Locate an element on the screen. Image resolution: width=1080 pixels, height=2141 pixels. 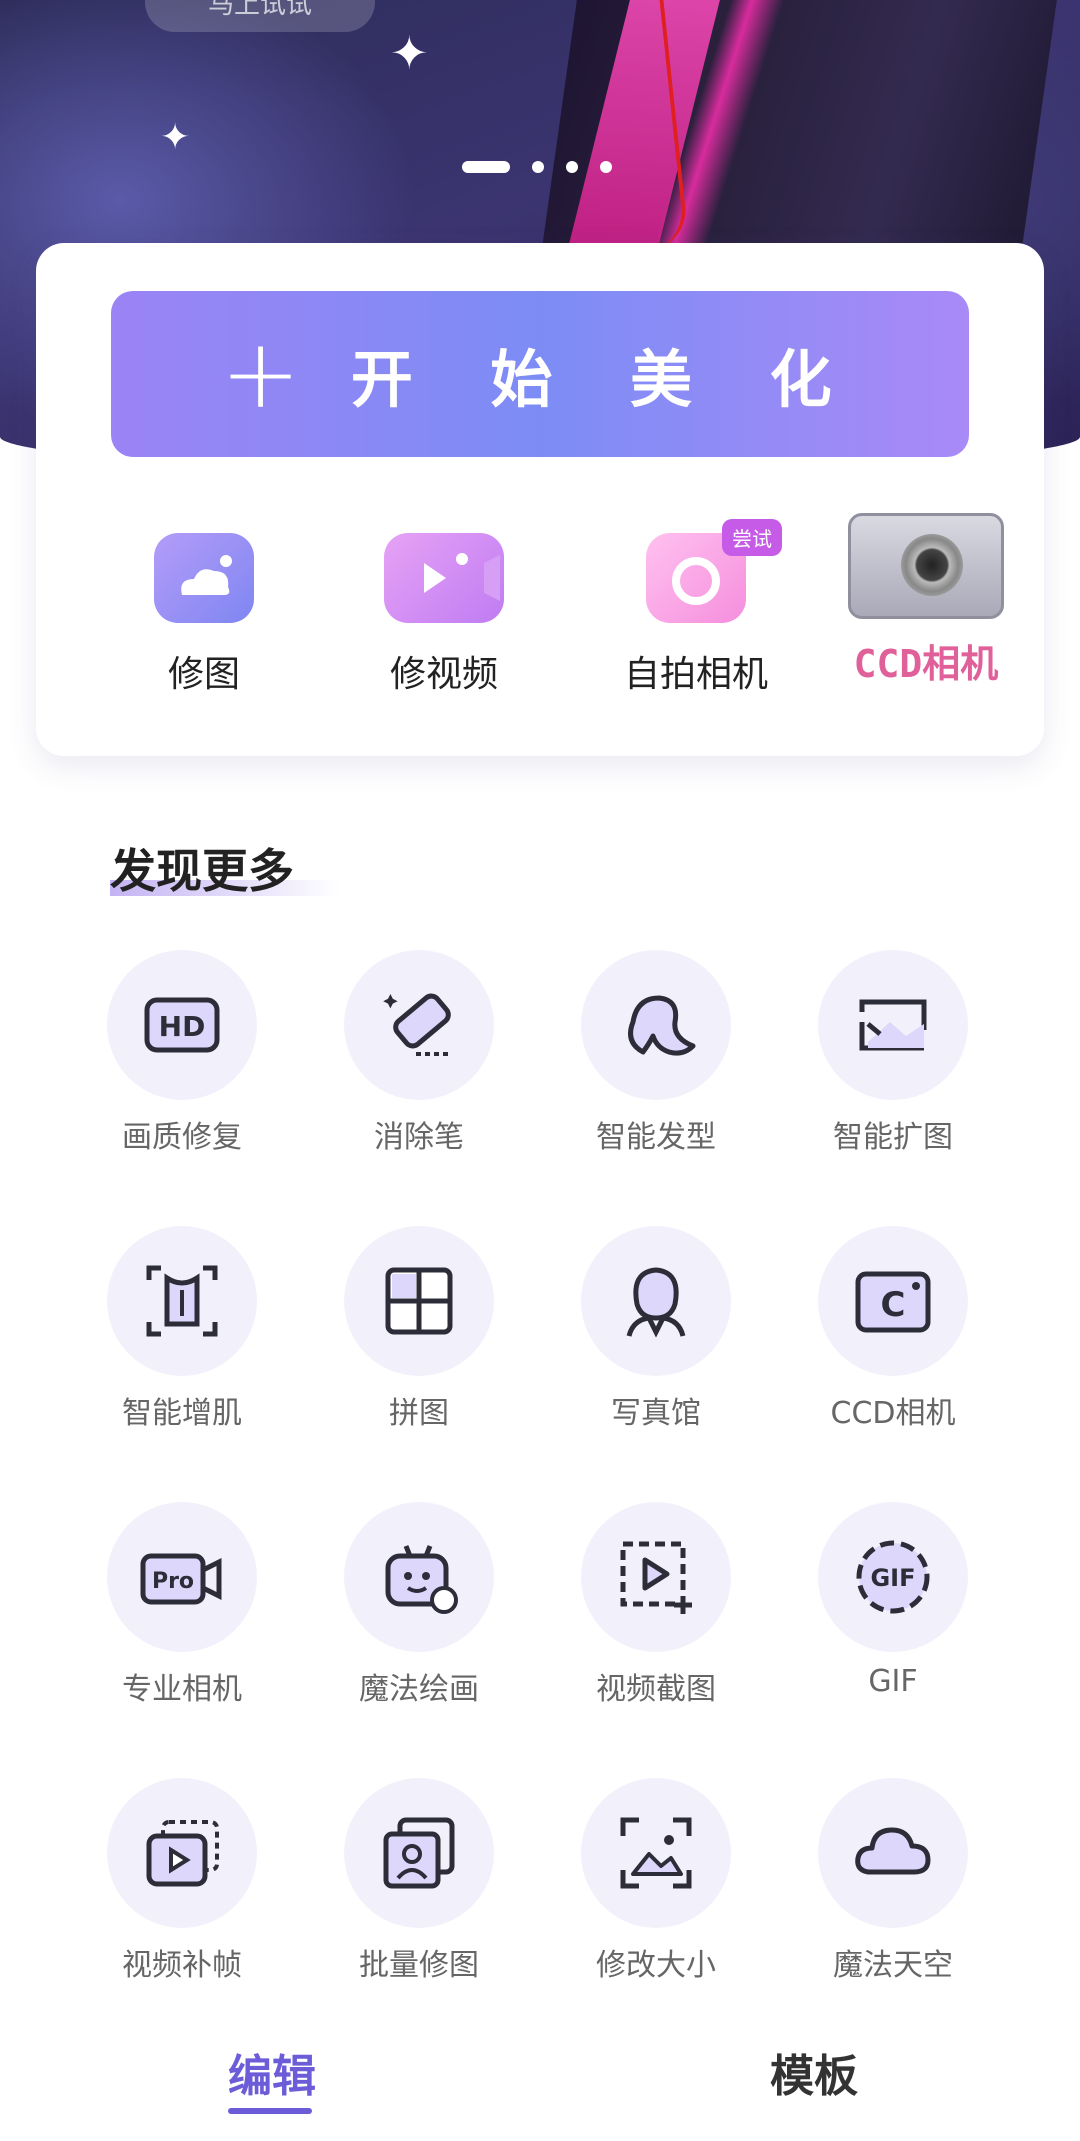
collage-icon is located at coordinates (419, 1301).